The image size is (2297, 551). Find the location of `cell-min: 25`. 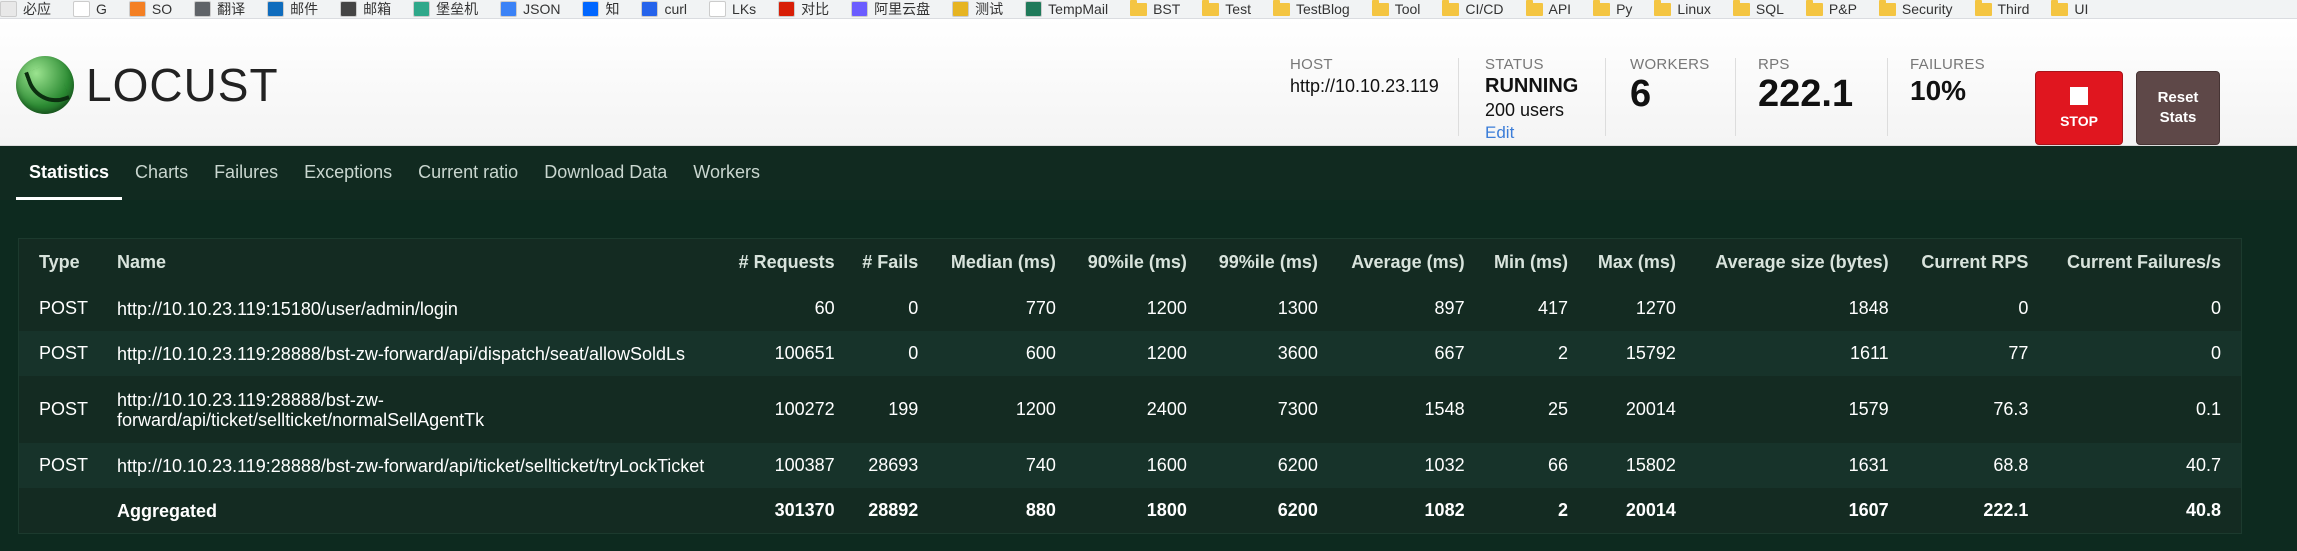

cell-min: 25 is located at coordinates (1558, 409).